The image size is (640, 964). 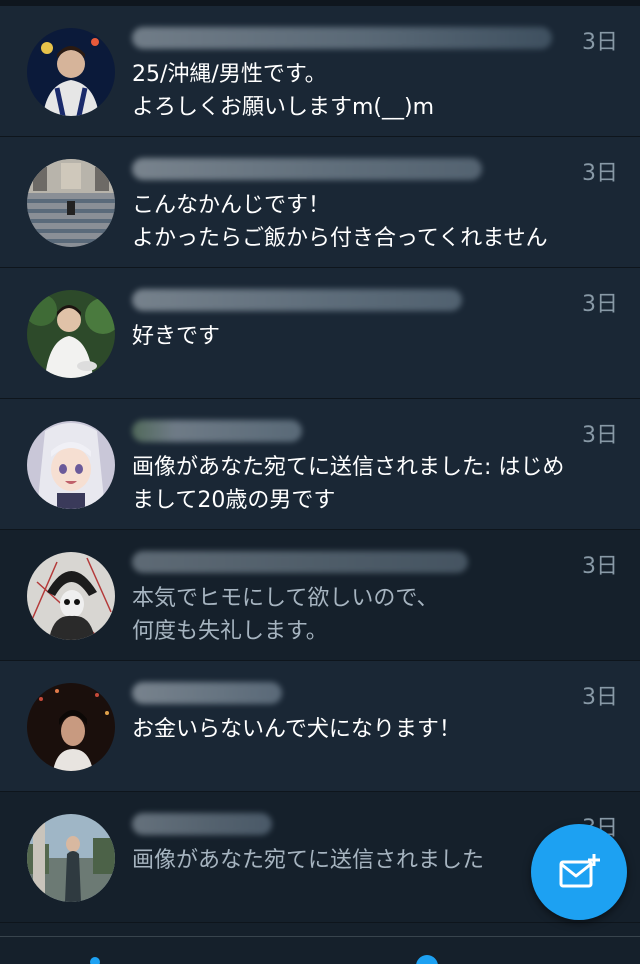 What do you see at coordinates (320, 950) in the screenshot?
I see `bottom-tab-bar` at bounding box center [320, 950].